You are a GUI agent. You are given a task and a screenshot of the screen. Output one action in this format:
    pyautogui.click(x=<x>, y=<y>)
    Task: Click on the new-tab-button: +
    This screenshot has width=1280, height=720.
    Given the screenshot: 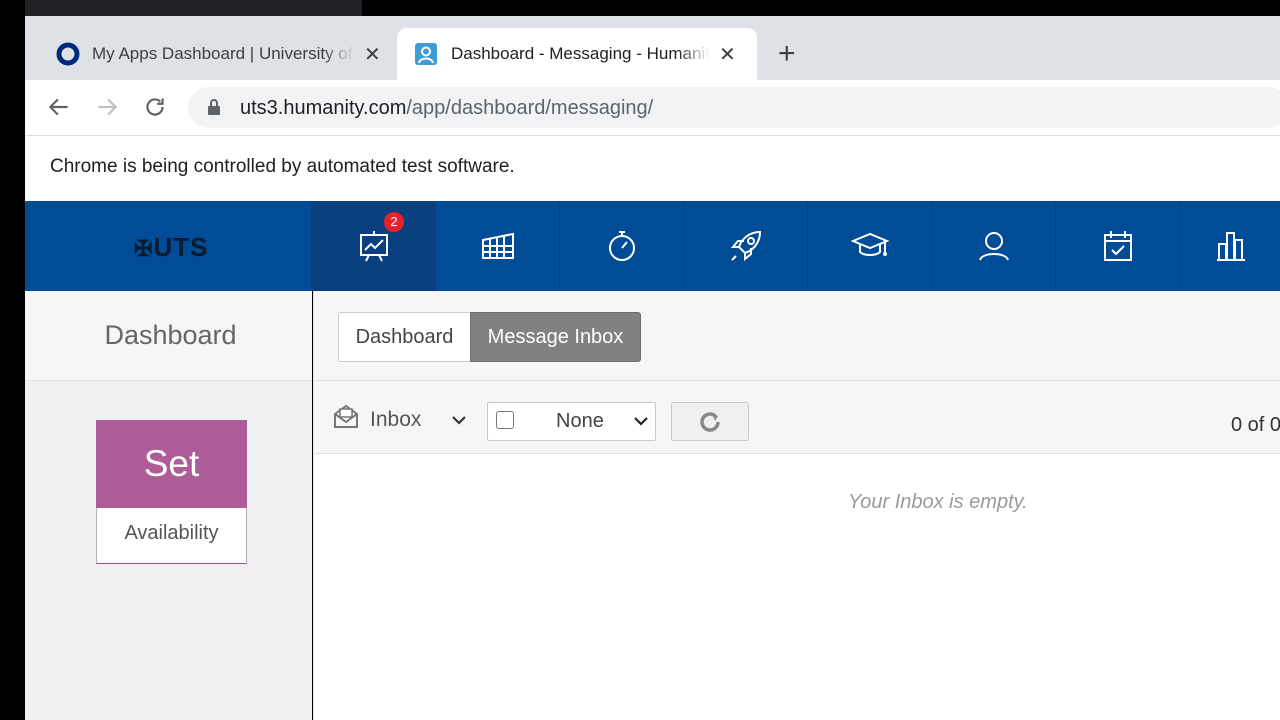 What is the action you would take?
    pyautogui.click(x=787, y=54)
    